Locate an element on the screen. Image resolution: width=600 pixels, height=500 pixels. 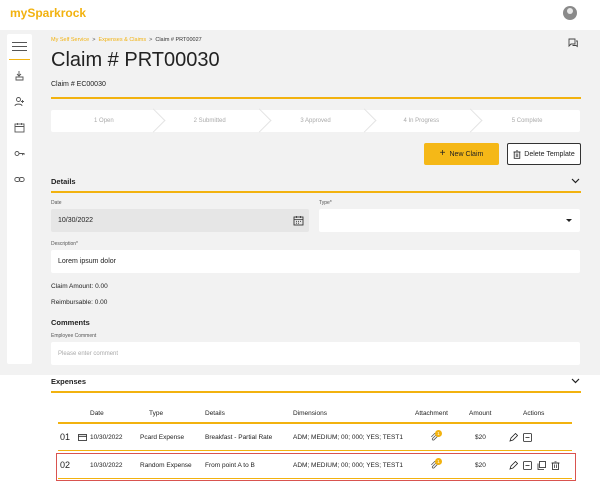
comments-section-title: Comments is located at coordinates (70, 322).